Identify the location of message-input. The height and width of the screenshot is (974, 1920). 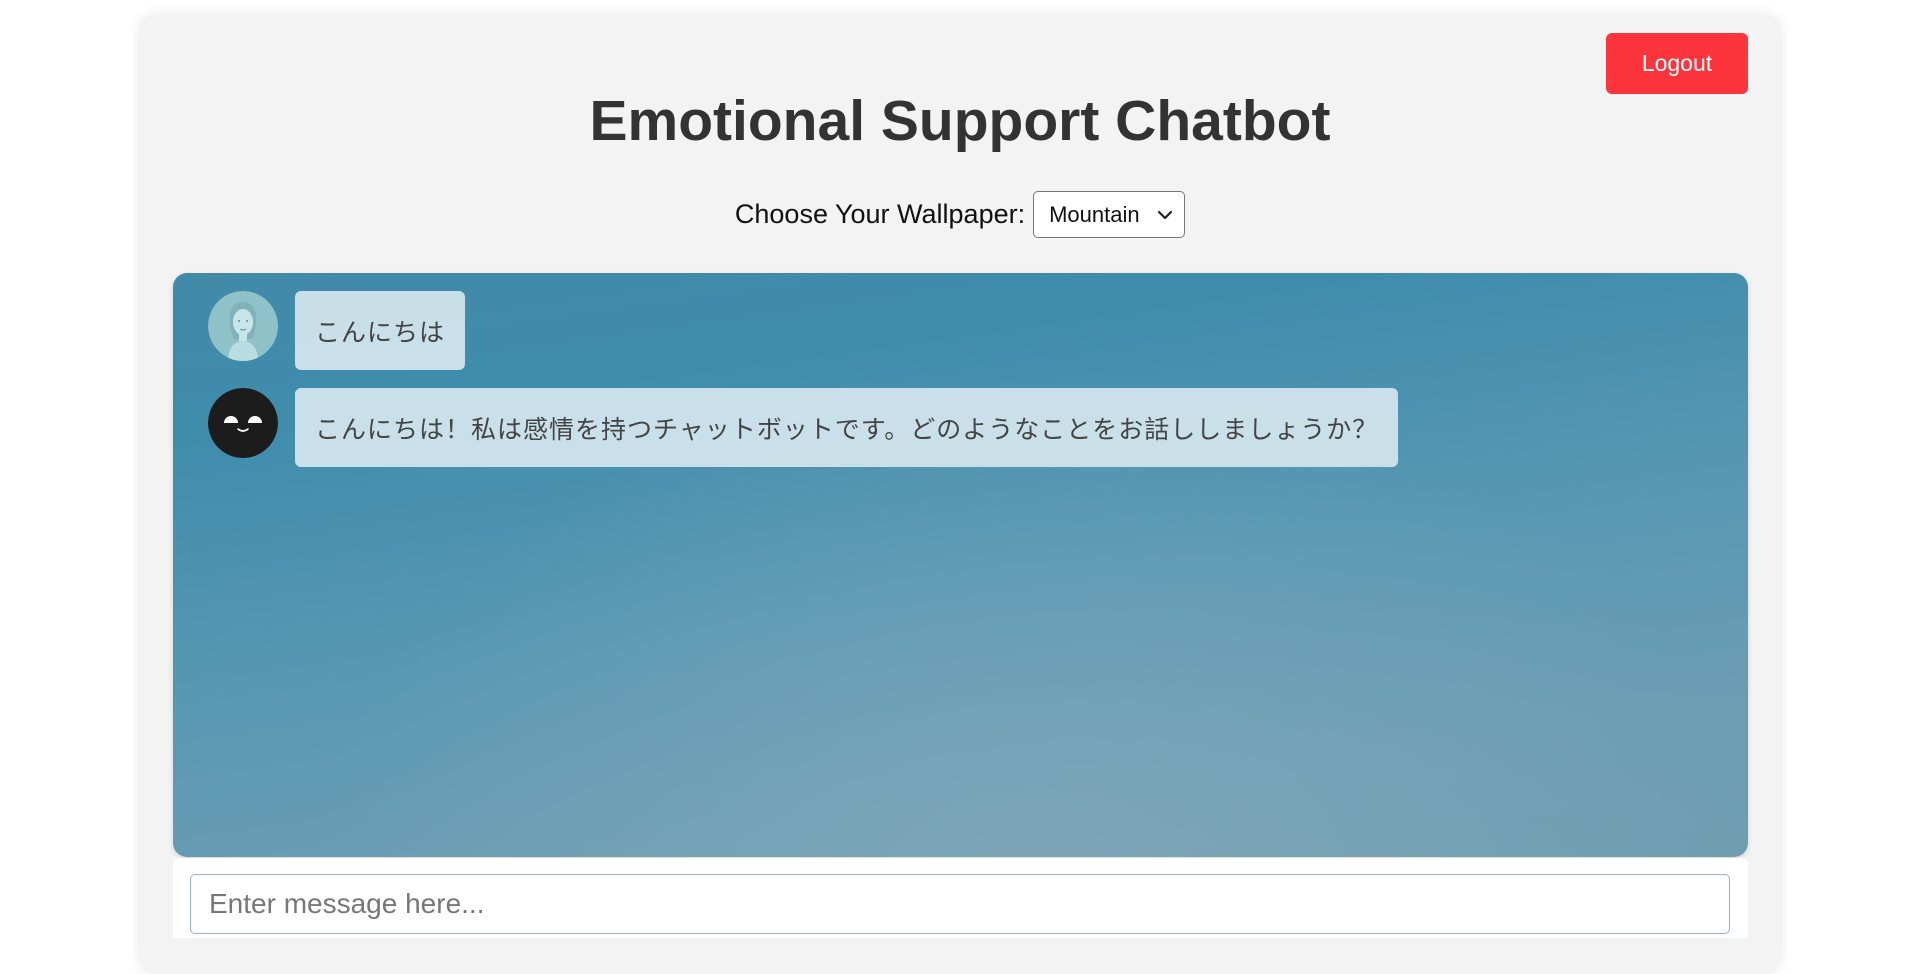
(960, 904).